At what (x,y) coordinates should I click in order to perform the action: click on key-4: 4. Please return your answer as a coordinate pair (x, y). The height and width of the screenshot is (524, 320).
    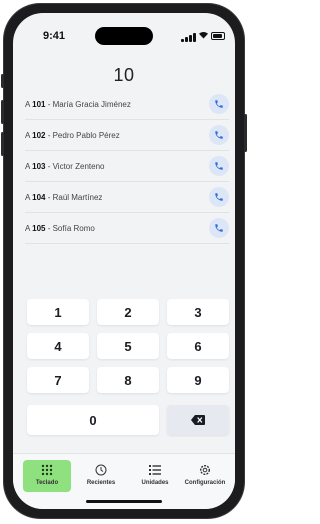
    Looking at the image, I should click on (58, 346).